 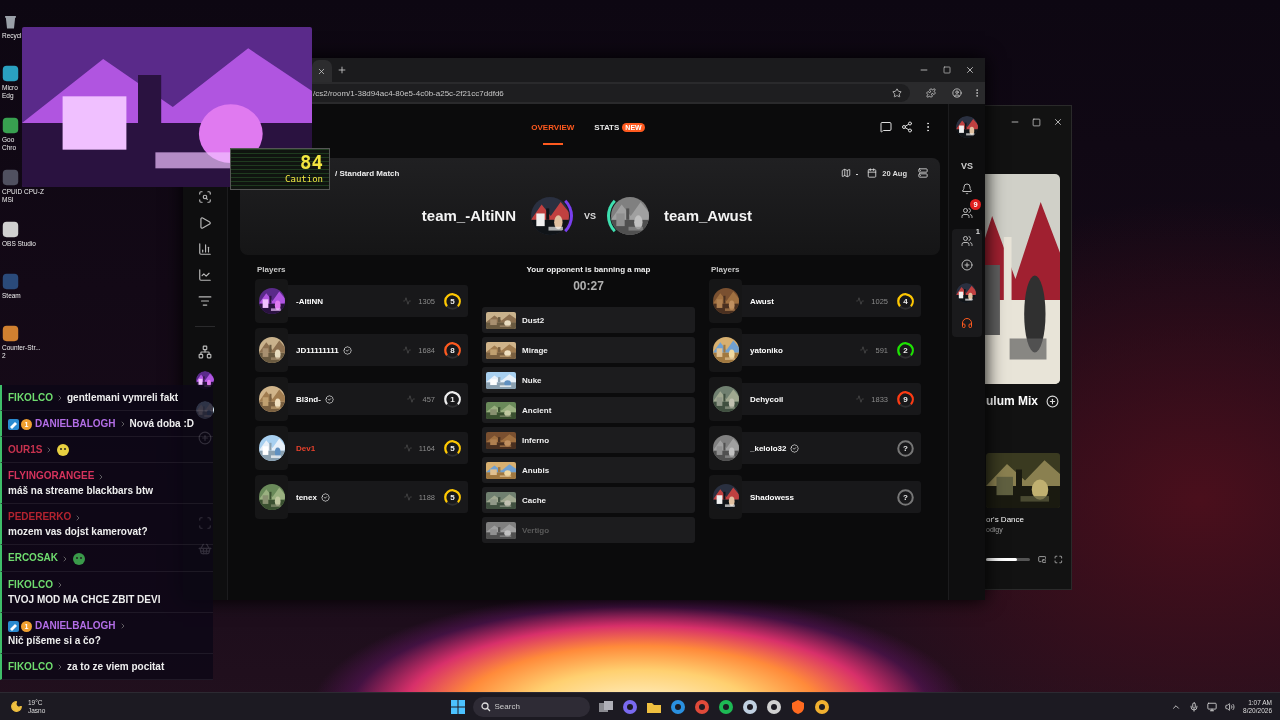 What do you see at coordinates (588, 470) in the screenshot?
I see `map-option: Anubis` at bounding box center [588, 470].